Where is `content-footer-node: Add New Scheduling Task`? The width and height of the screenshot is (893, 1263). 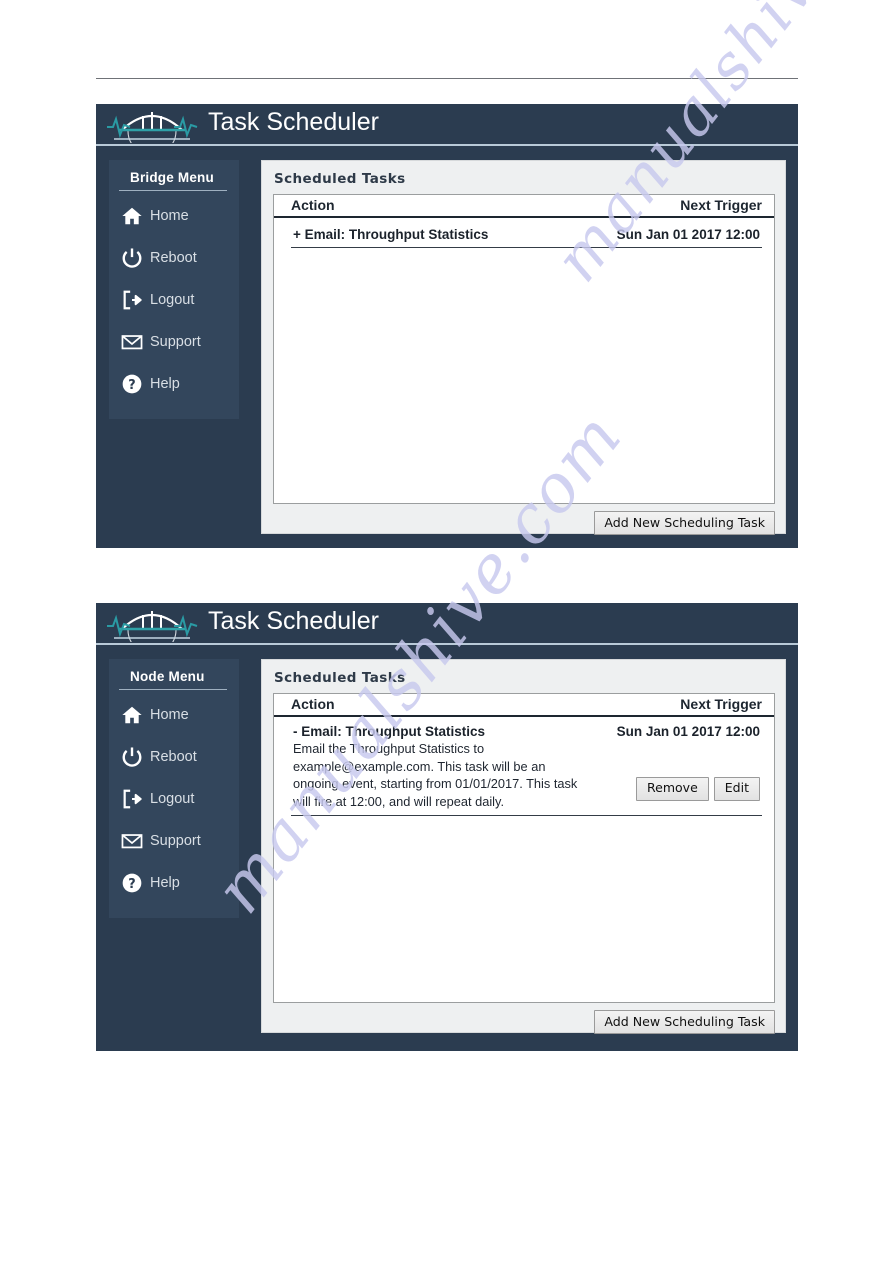
content-footer-node: Add New Scheduling Task is located at coordinates (524, 1018).